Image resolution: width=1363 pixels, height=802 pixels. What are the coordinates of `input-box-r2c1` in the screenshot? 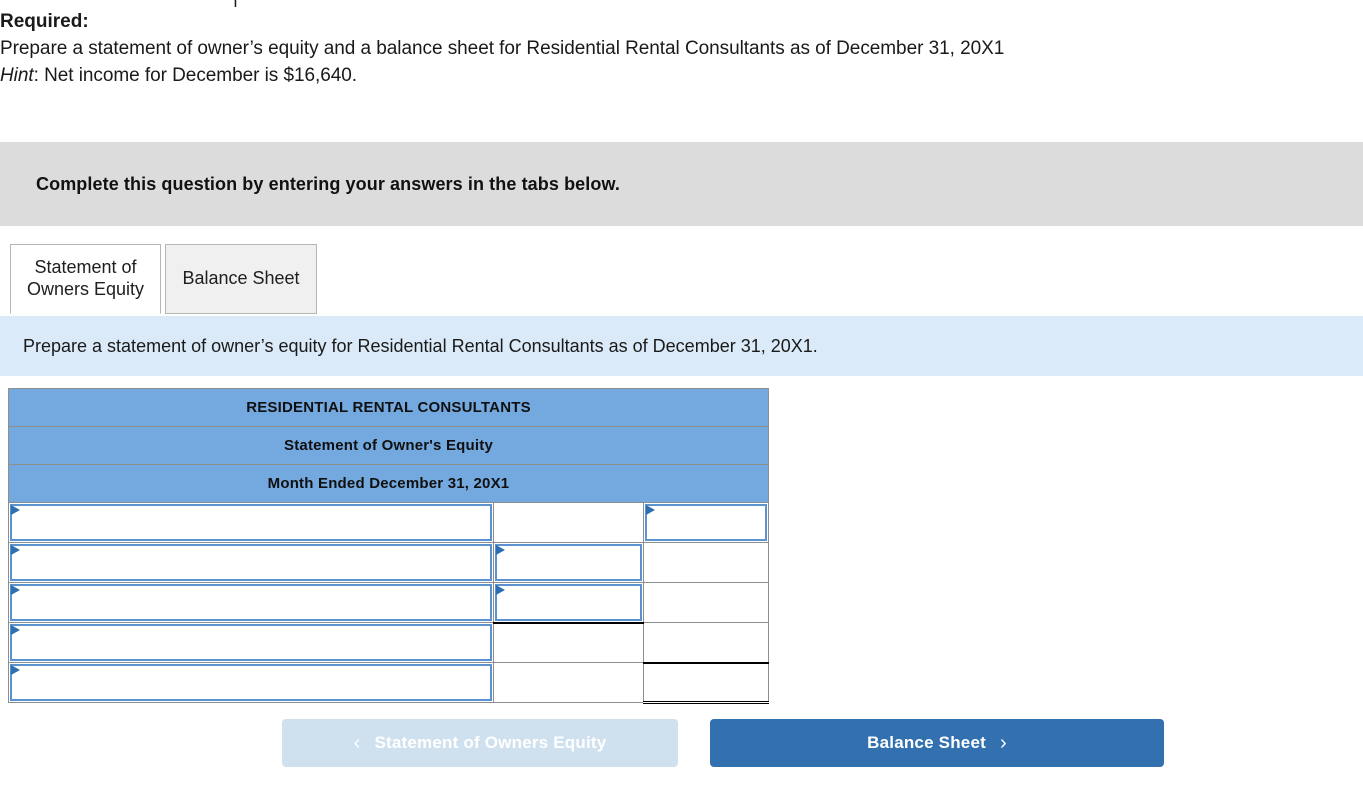 It's located at (251, 562).